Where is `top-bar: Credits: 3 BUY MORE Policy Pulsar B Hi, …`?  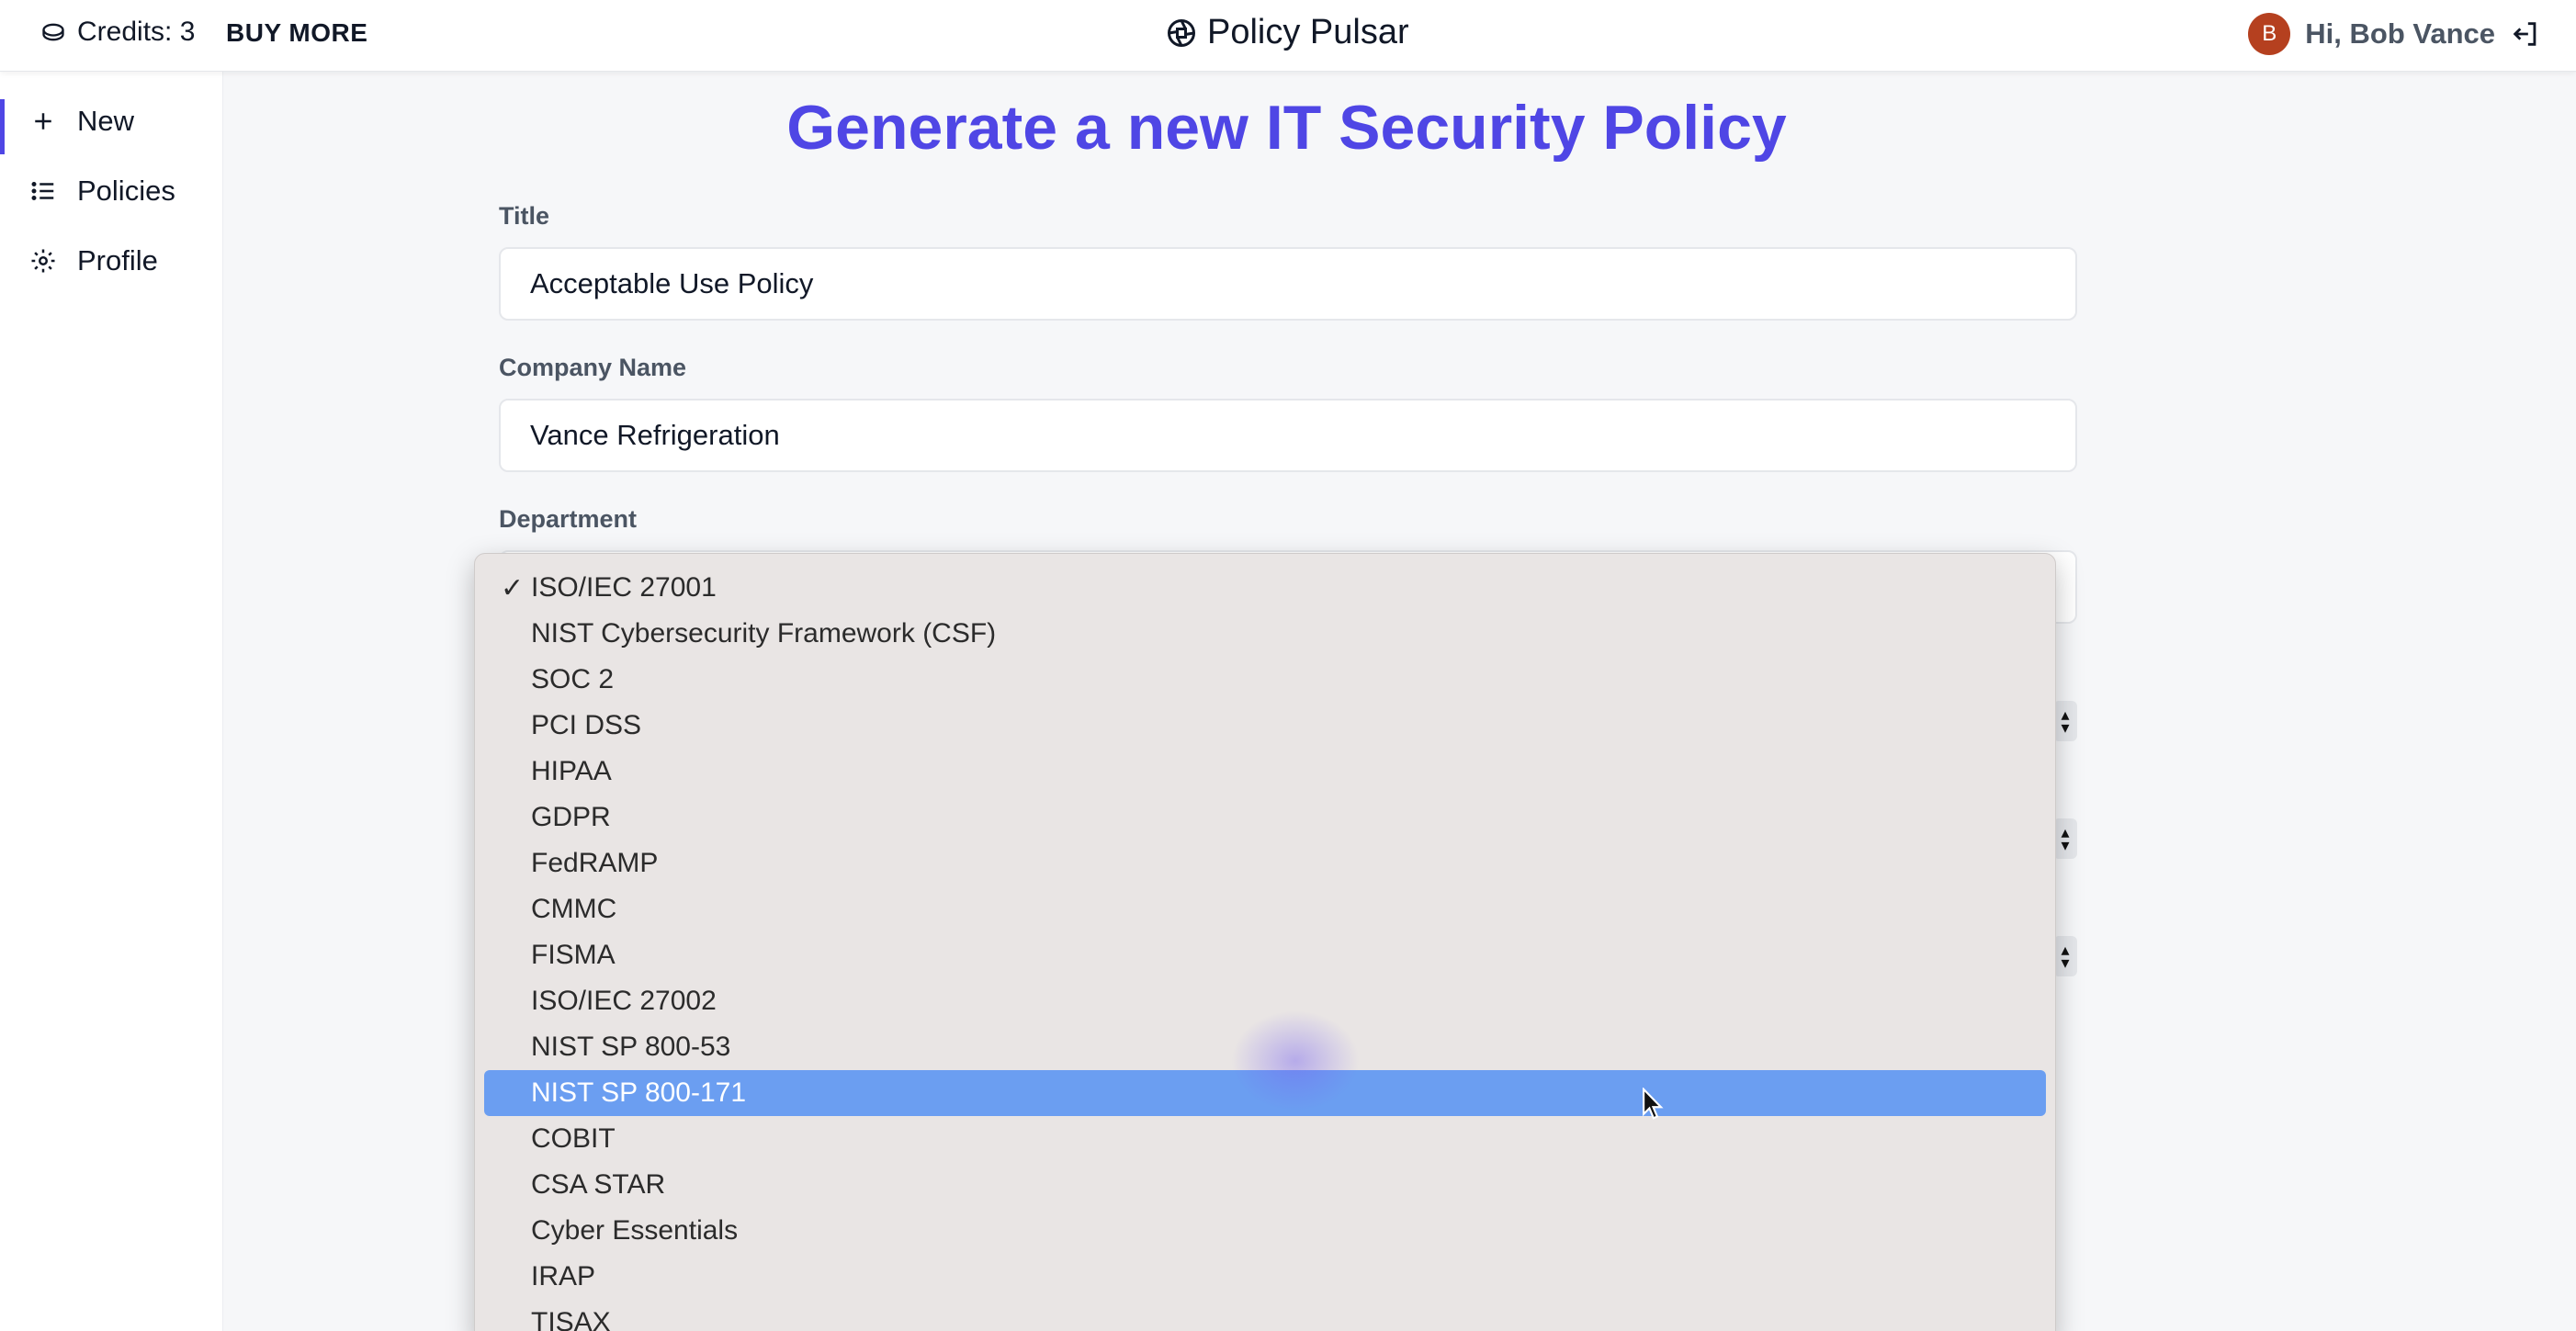 top-bar: Credits: 3 BUY MORE Policy Pulsar B Hi, … is located at coordinates (1288, 36).